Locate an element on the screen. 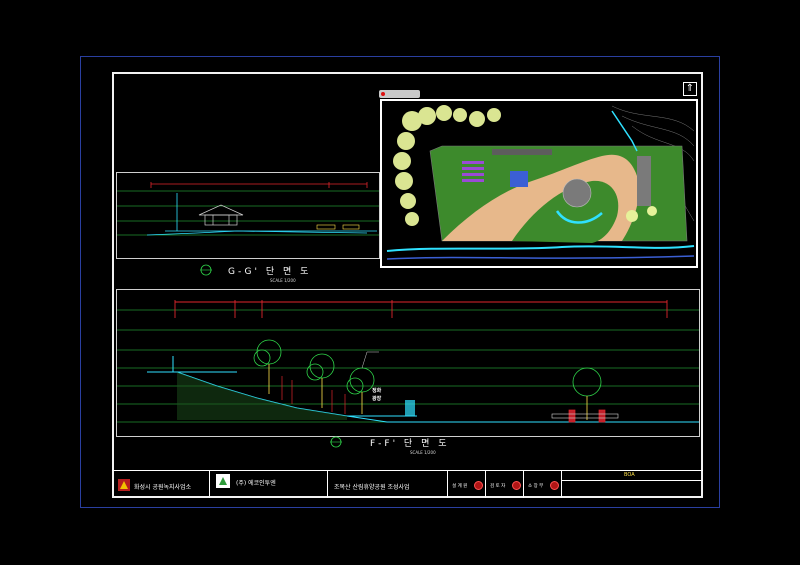  reviewer-label: 설 계 원 is located at coordinates (460, 486).